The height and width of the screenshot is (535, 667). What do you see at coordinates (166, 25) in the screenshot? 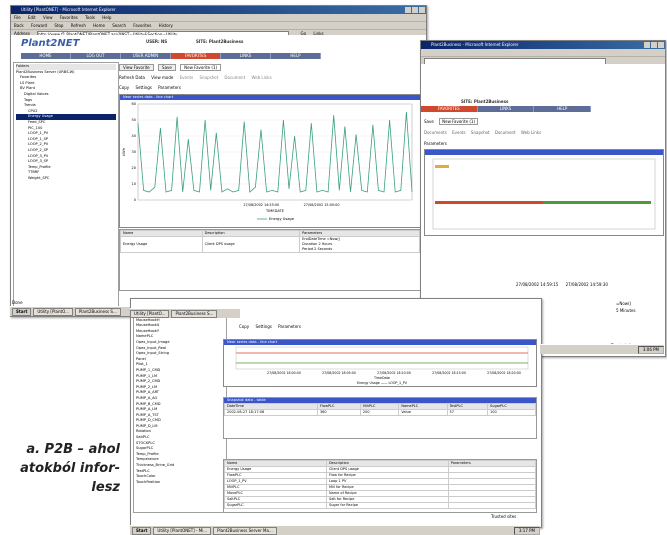
I see `history-button: History` at bounding box center [166, 25].